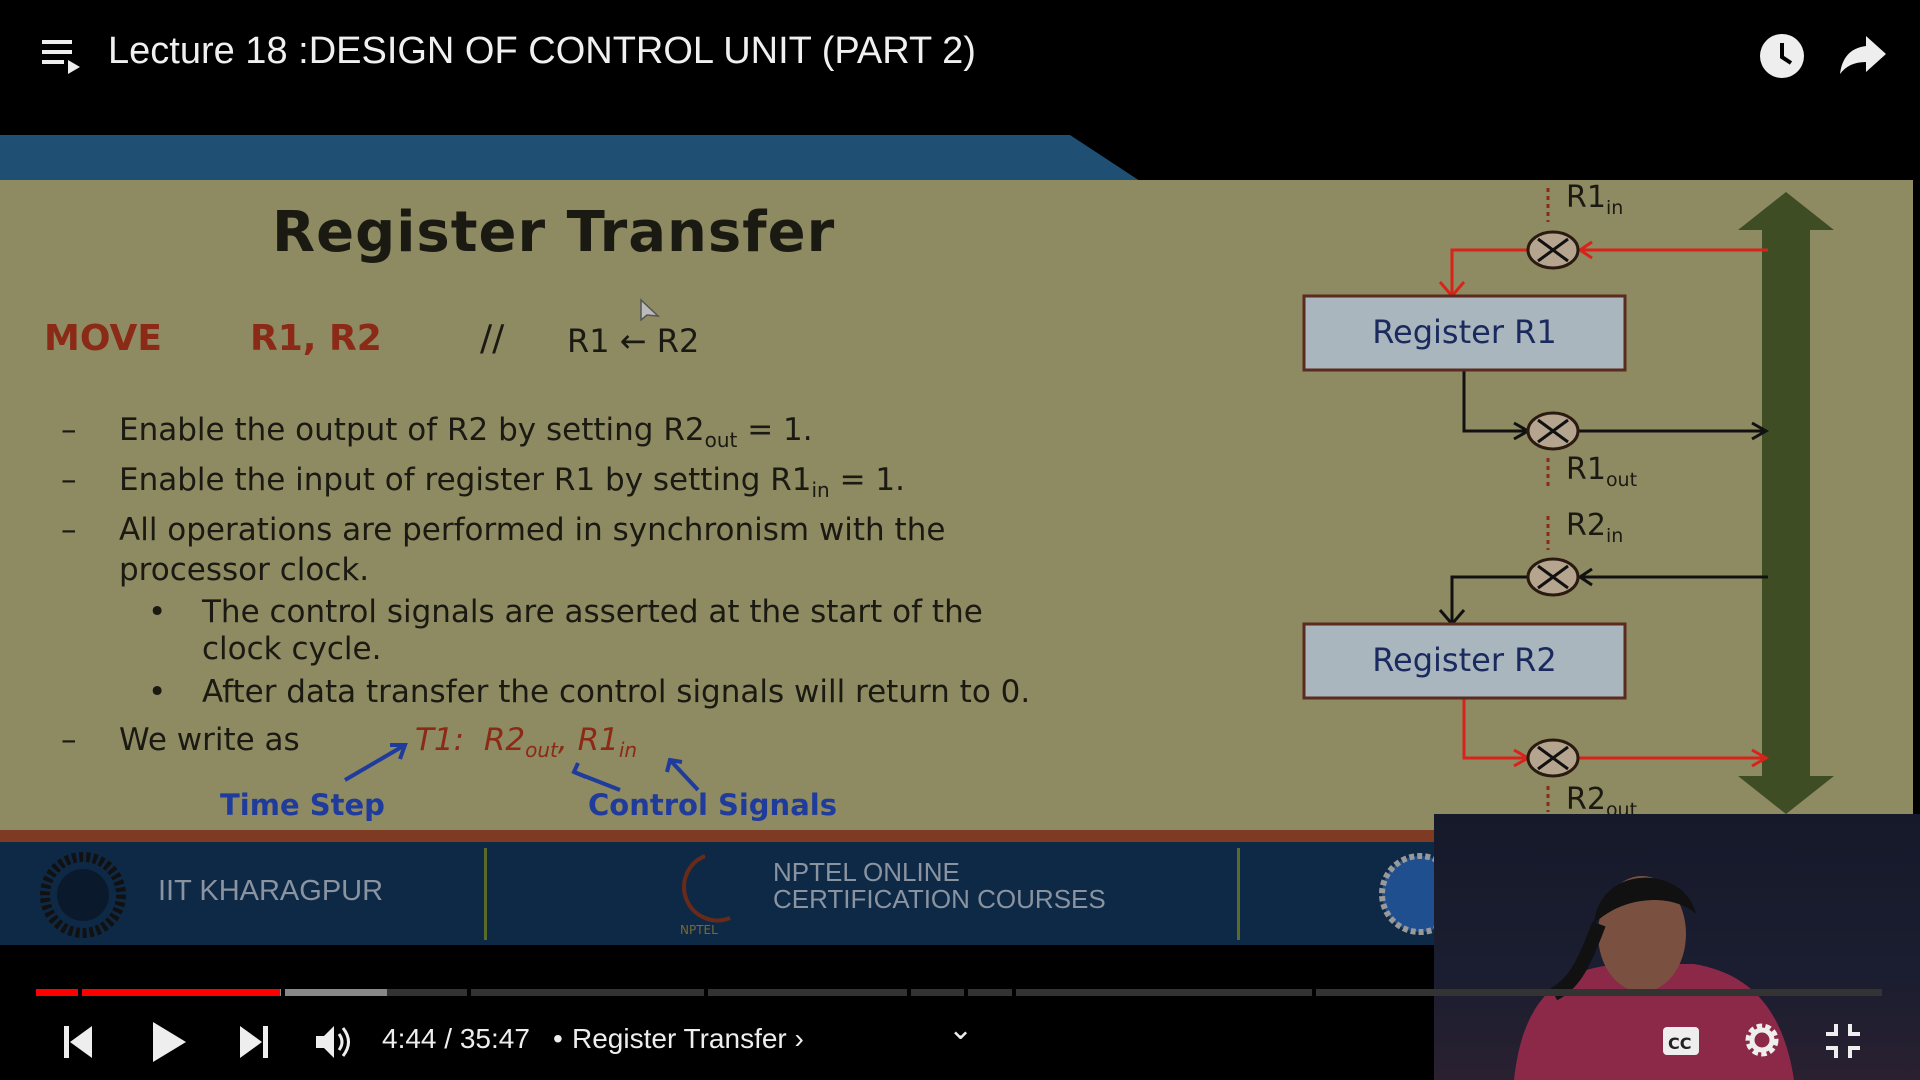  What do you see at coordinates (679, 1038) in the screenshot?
I see `chapter-title: Register Transfer` at bounding box center [679, 1038].